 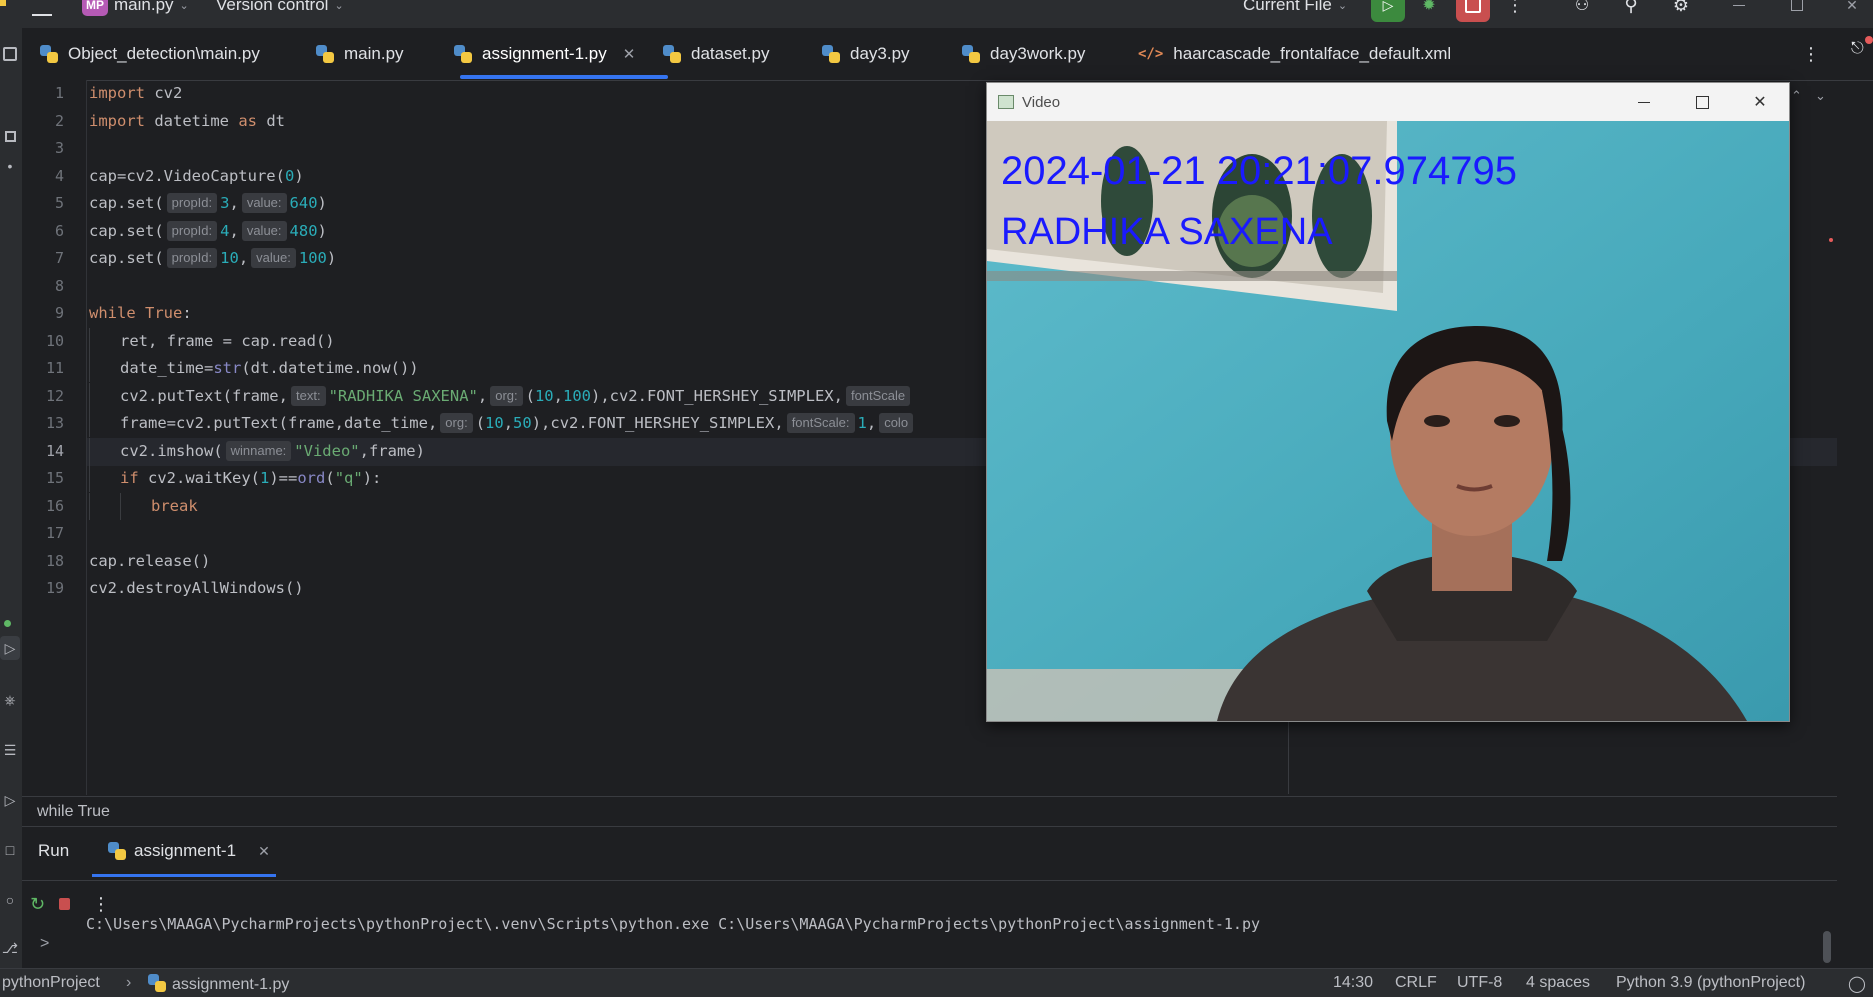 I want to click on structure-icon, so click(x=10, y=136).